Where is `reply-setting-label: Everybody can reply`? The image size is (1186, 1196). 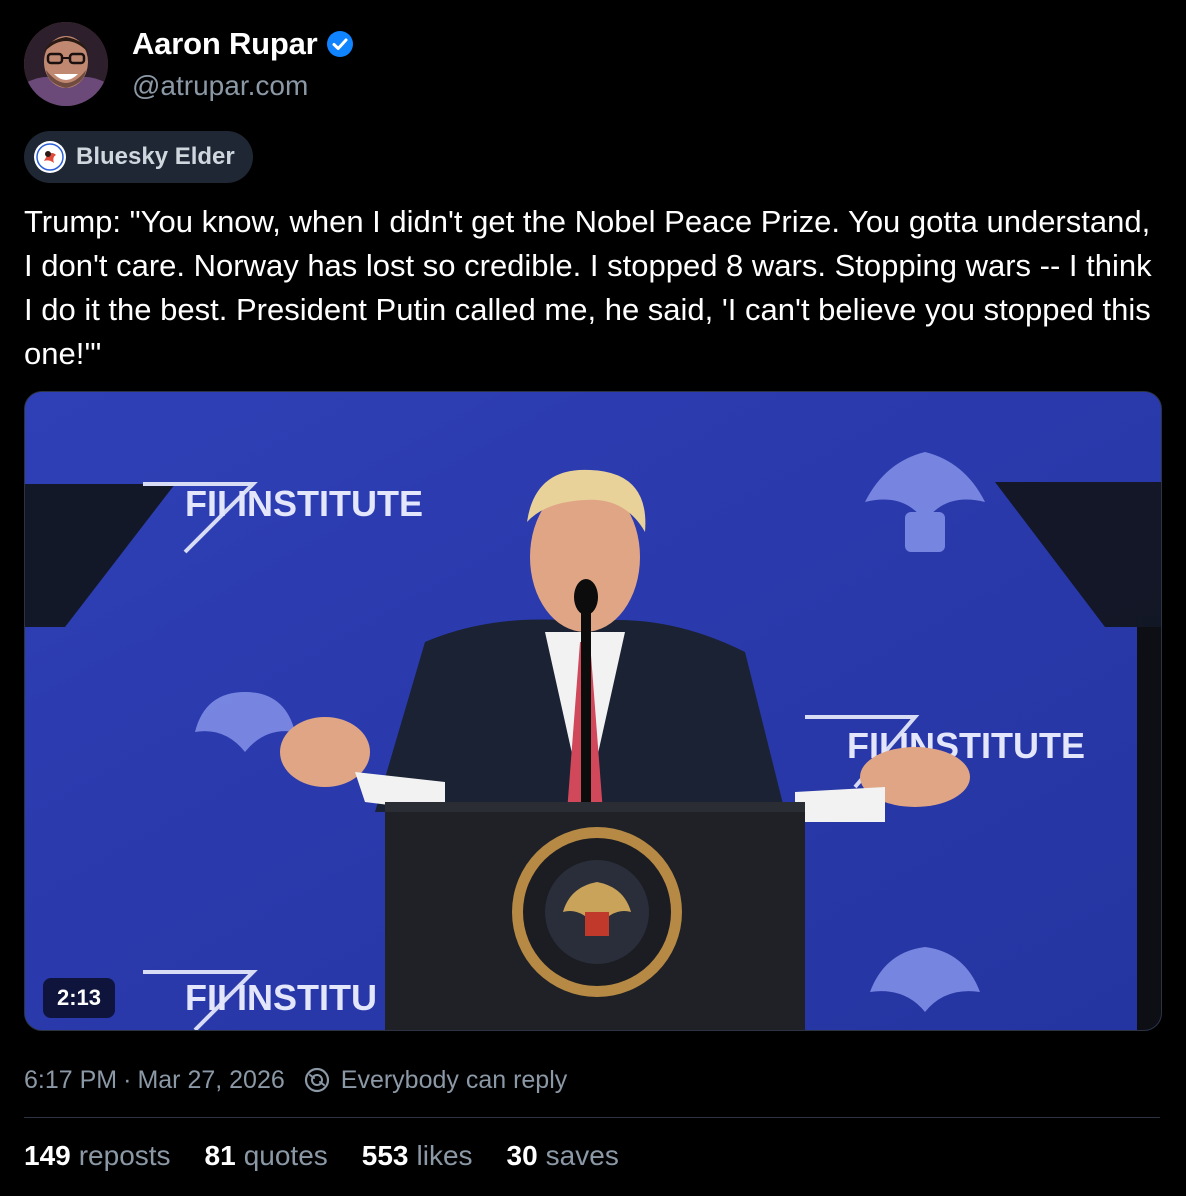
reply-setting-label: Everybody can reply is located at coordinates (454, 1080).